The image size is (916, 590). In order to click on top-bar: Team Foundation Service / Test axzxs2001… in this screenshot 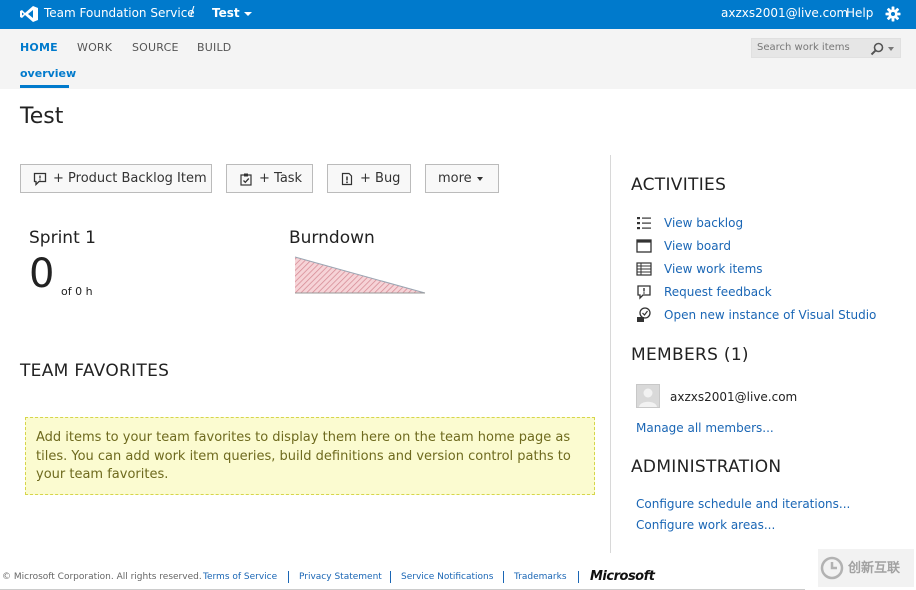, I will do `click(458, 14)`.